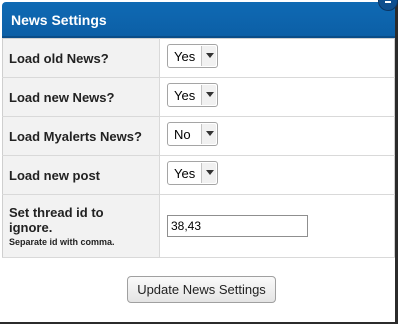  Describe the element at coordinates (59, 20) in the screenshot. I see `dialog-title: News Settings` at that location.